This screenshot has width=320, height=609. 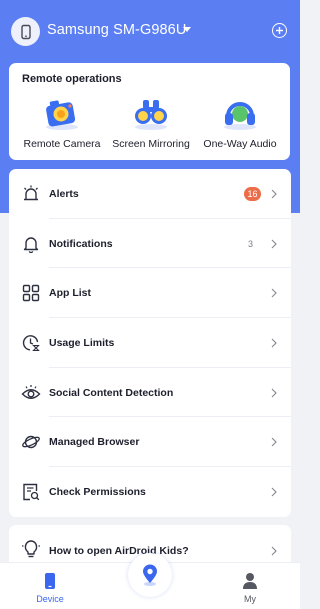 I want to click on one-way-audio-button: One-Way Audio, so click(x=240, y=125).